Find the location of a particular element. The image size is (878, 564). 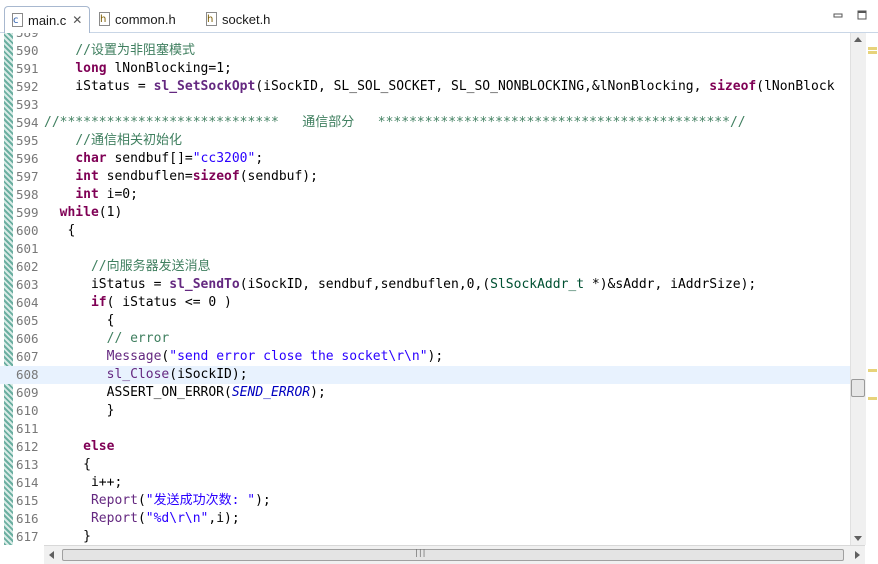

line-number: 603 is located at coordinates (27, 284).